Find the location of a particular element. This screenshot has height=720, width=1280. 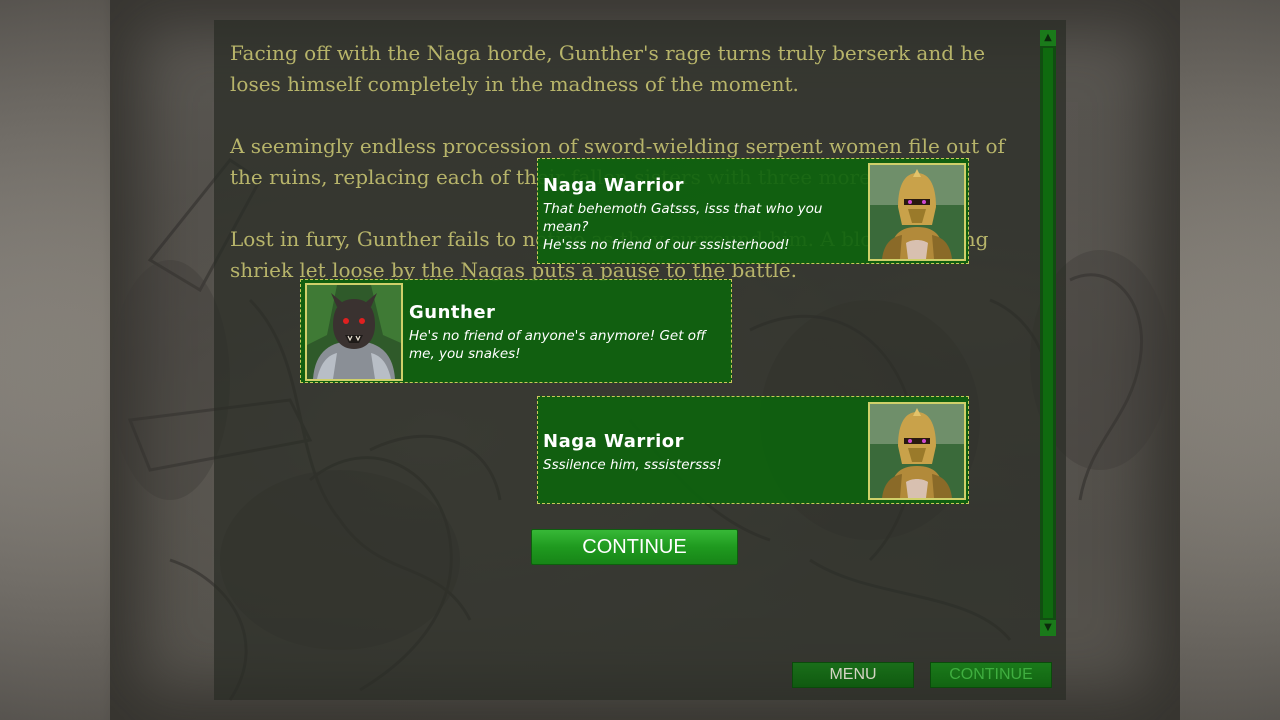

speaker-name: Gunther is located at coordinates (452, 312).